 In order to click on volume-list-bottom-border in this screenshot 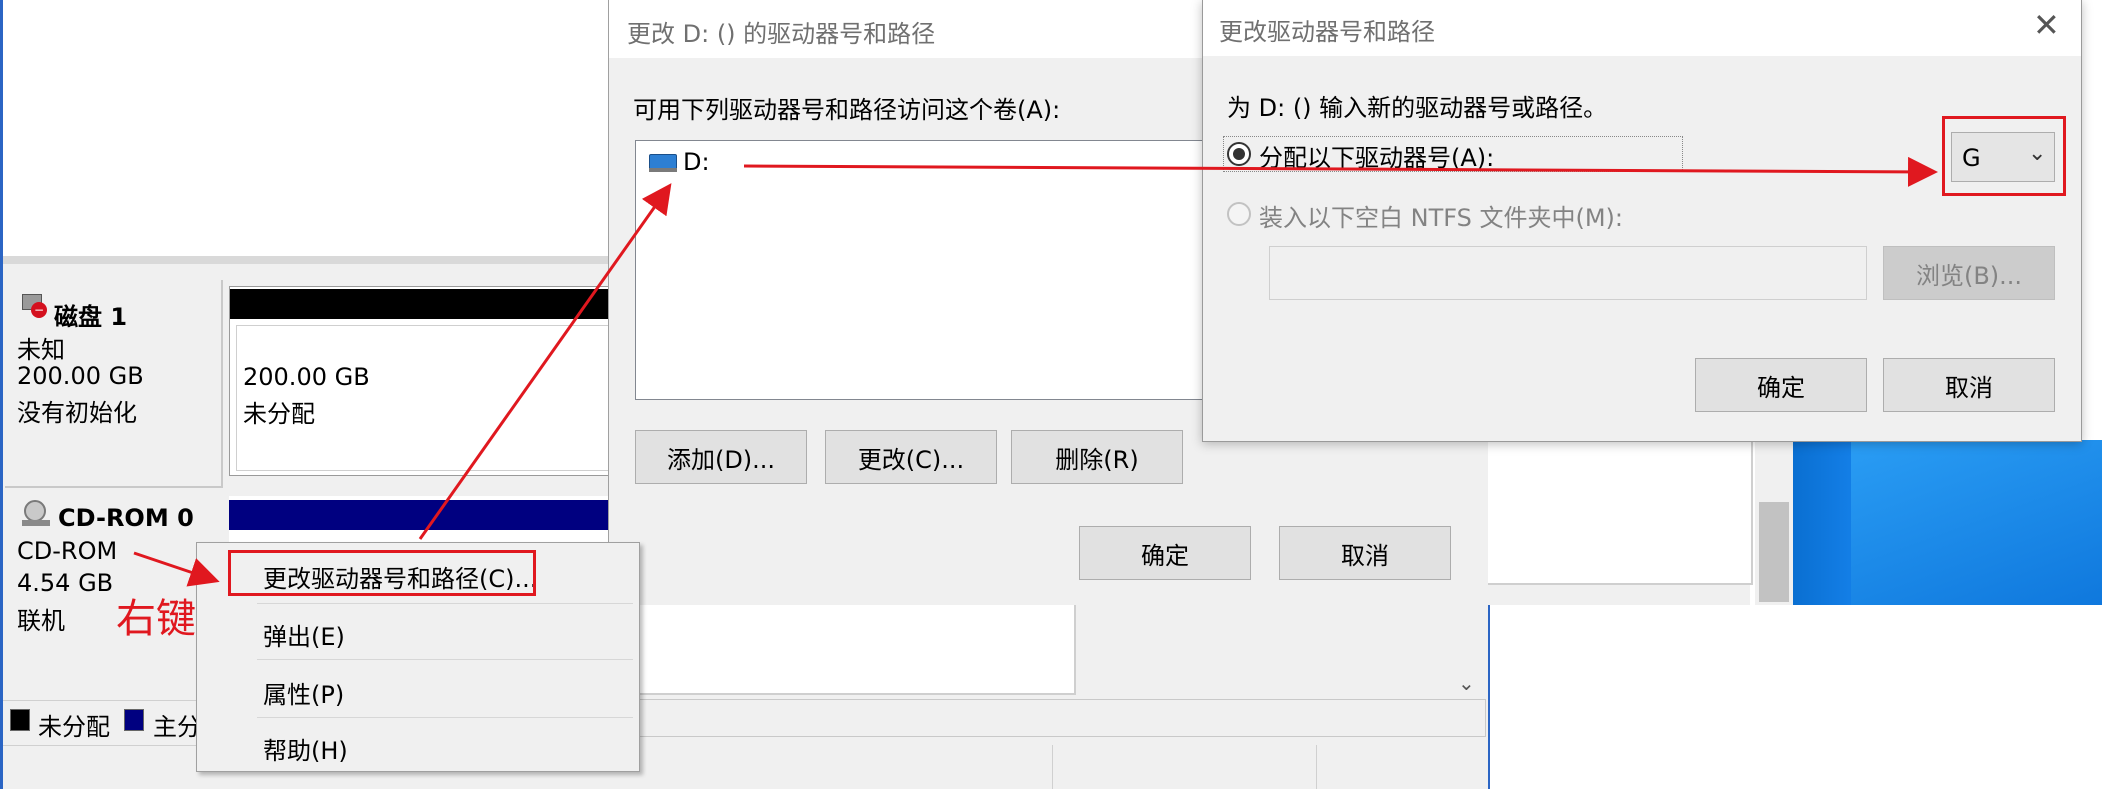, I will do `click(306, 260)`.